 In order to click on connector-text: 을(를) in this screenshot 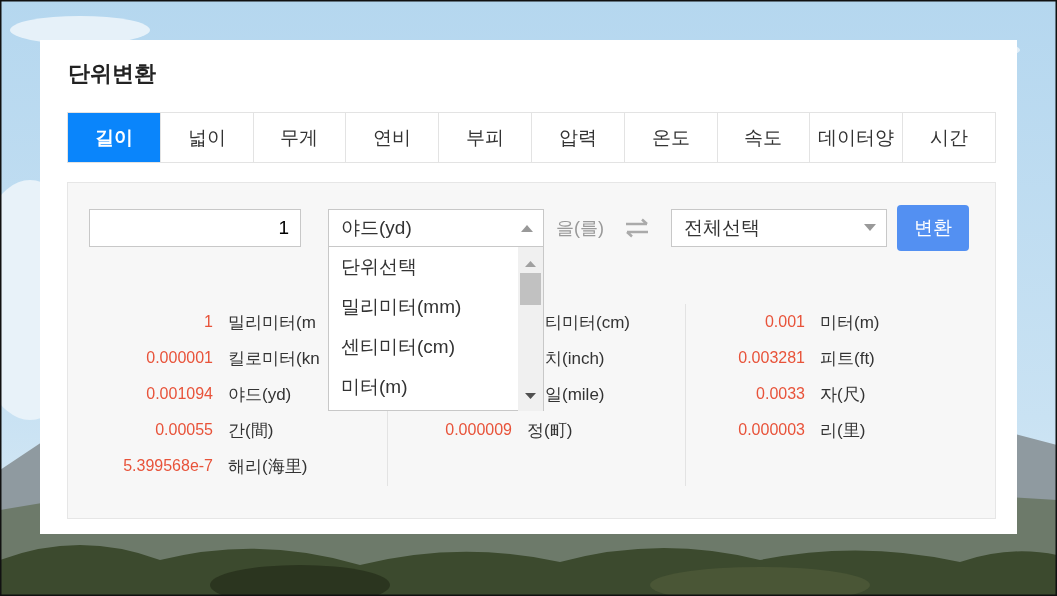, I will do `click(580, 228)`.